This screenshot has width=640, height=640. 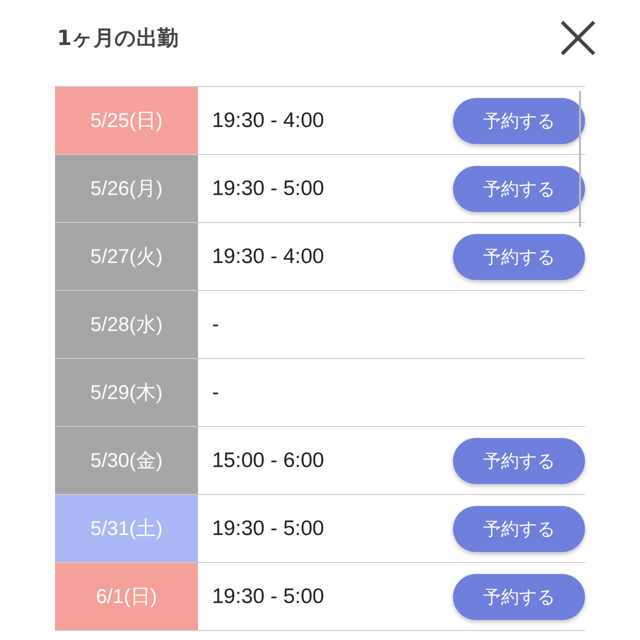 I want to click on time-cell-text: 15:00 - 6:00, so click(x=268, y=460).